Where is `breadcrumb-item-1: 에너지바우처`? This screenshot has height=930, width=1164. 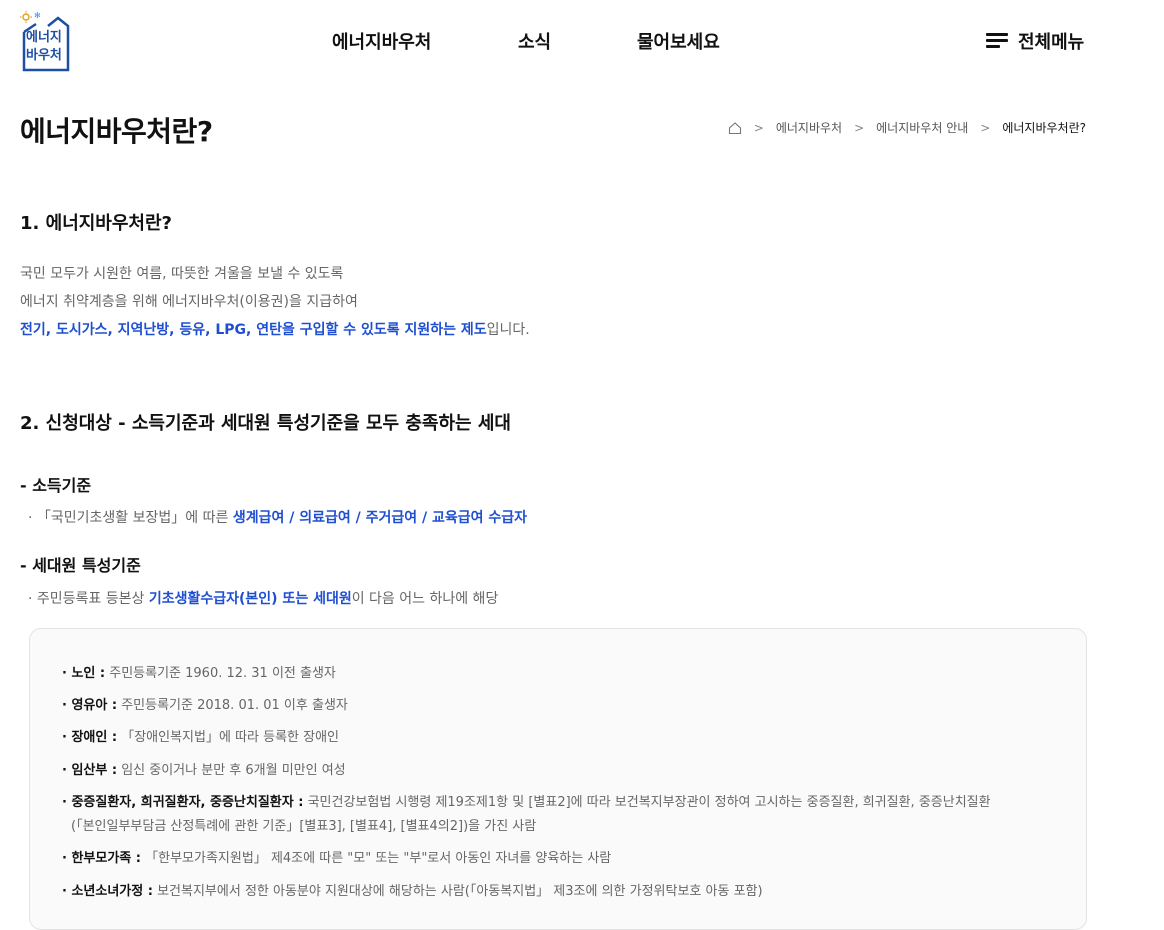 breadcrumb-item-1: 에너지바우처 is located at coordinates (809, 127).